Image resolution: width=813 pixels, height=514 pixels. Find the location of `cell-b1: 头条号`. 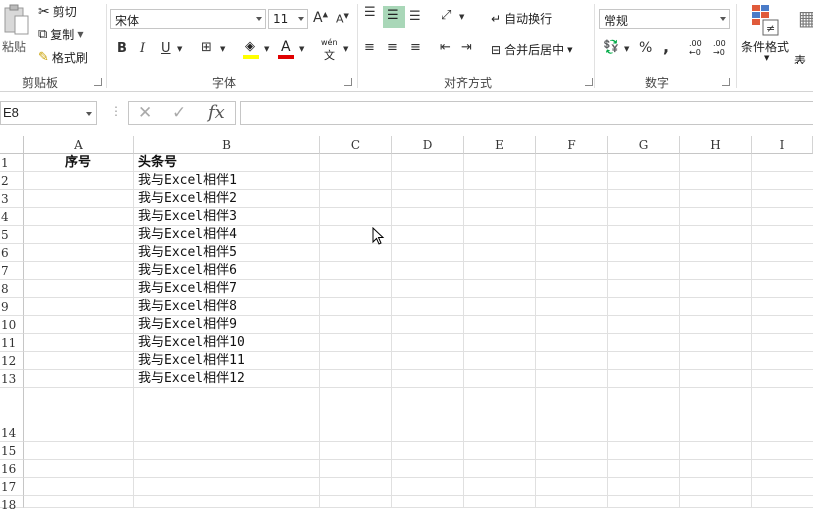

cell-b1: 头条号 is located at coordinates (157, 163).